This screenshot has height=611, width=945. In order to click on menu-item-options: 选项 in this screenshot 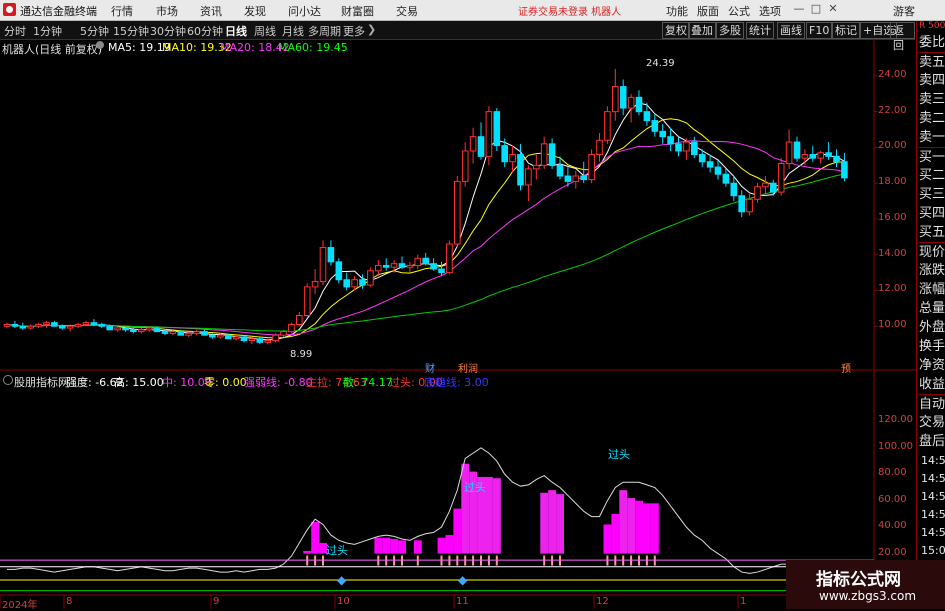, I will do `click(770, 11)`.